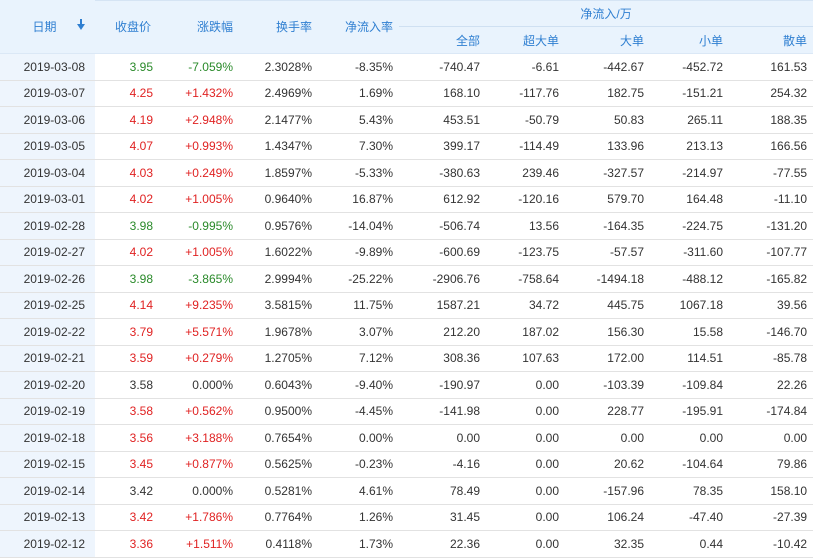 This screenshot has width=813, height=558. What do you see at coordinates (47, 411) in the screenshot?
I see `cell-date: 2019-02-19` at bounding box center [47, 411].